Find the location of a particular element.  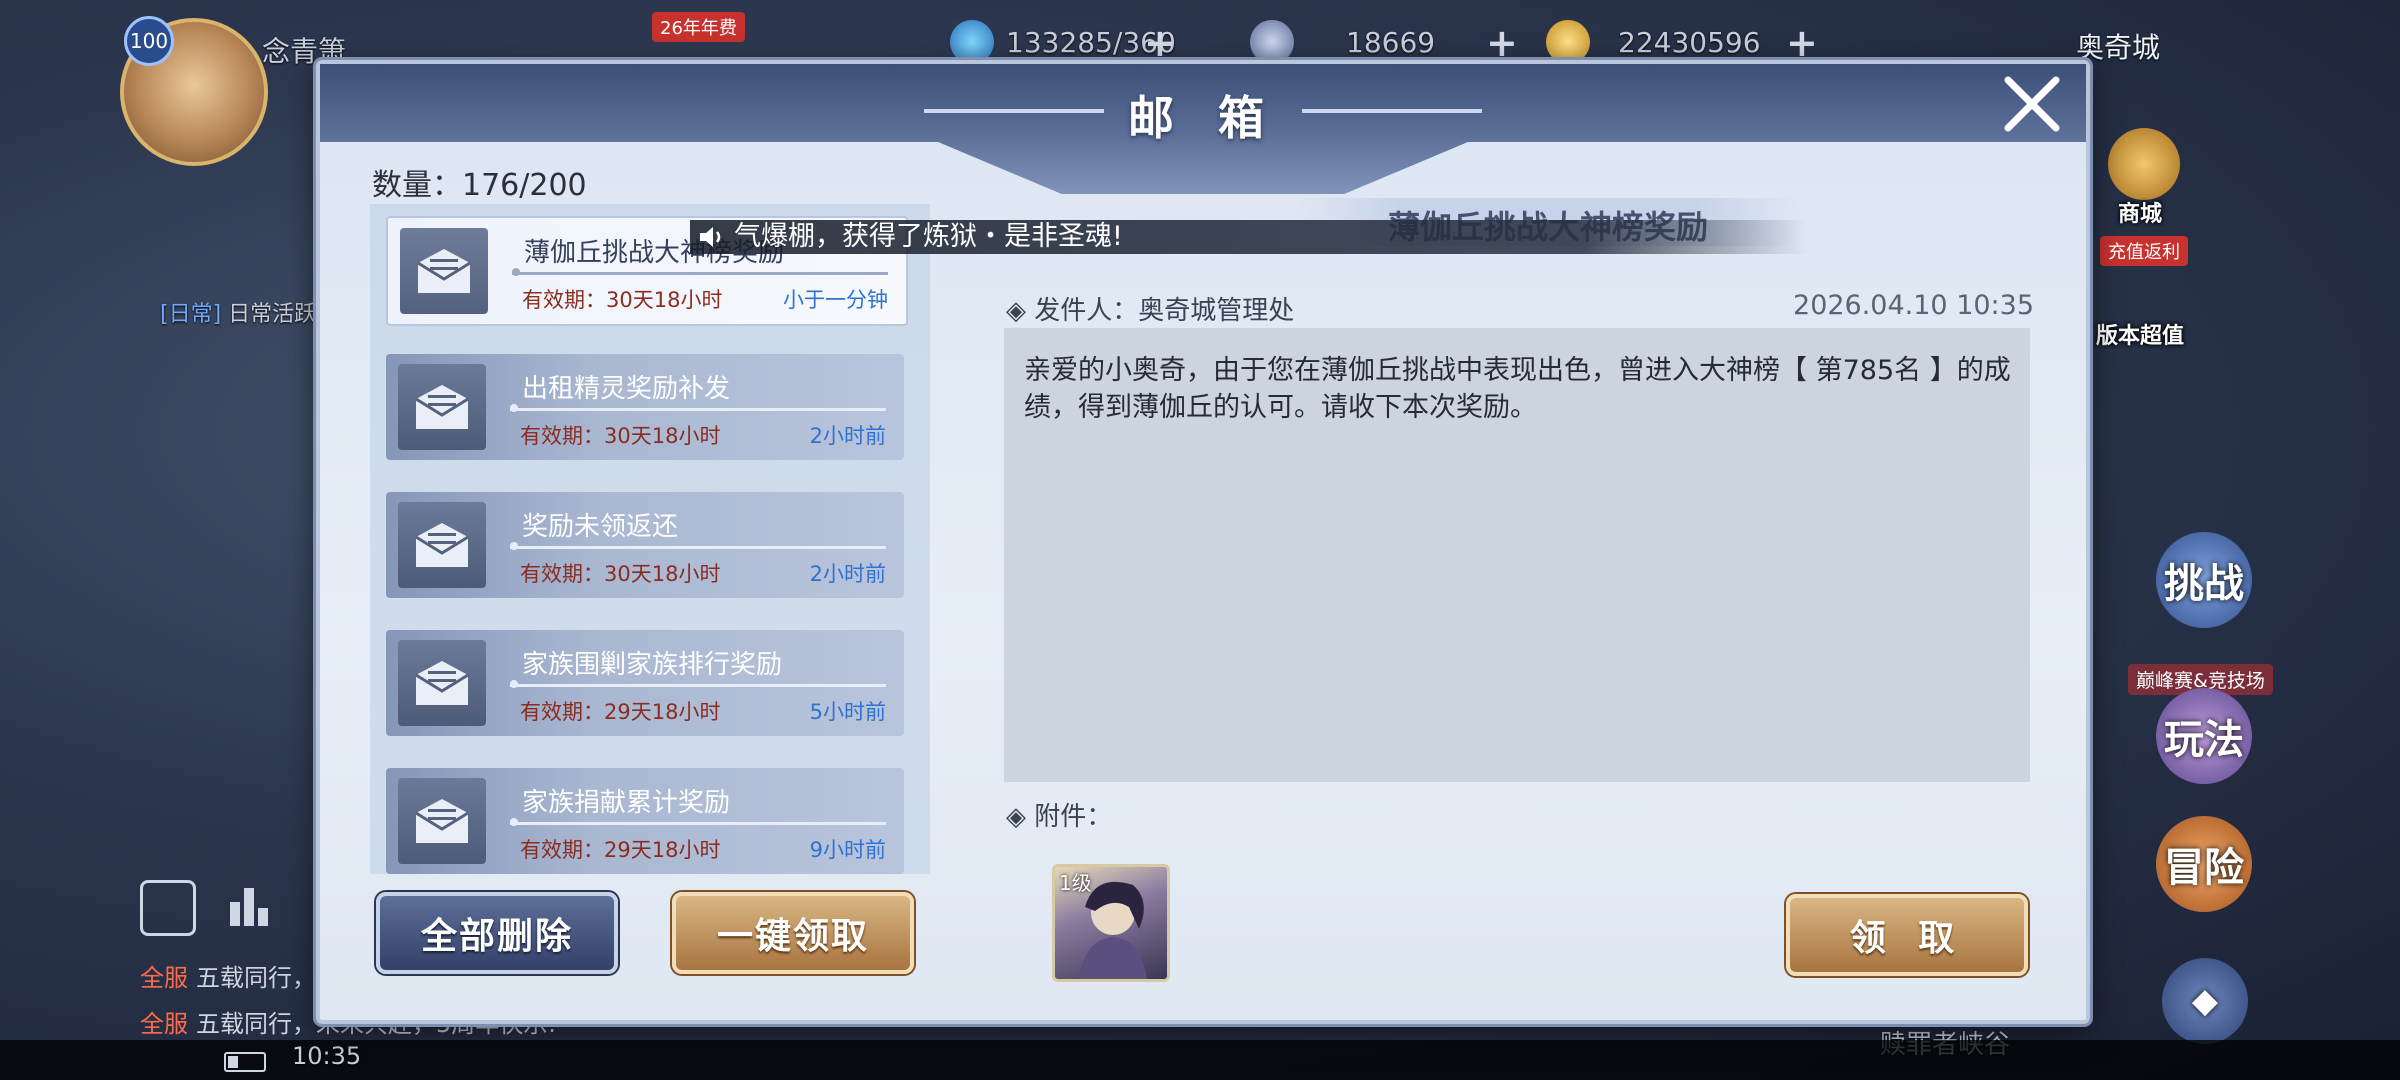

mail-shortcut-icon is located at coordinates (168, 908).